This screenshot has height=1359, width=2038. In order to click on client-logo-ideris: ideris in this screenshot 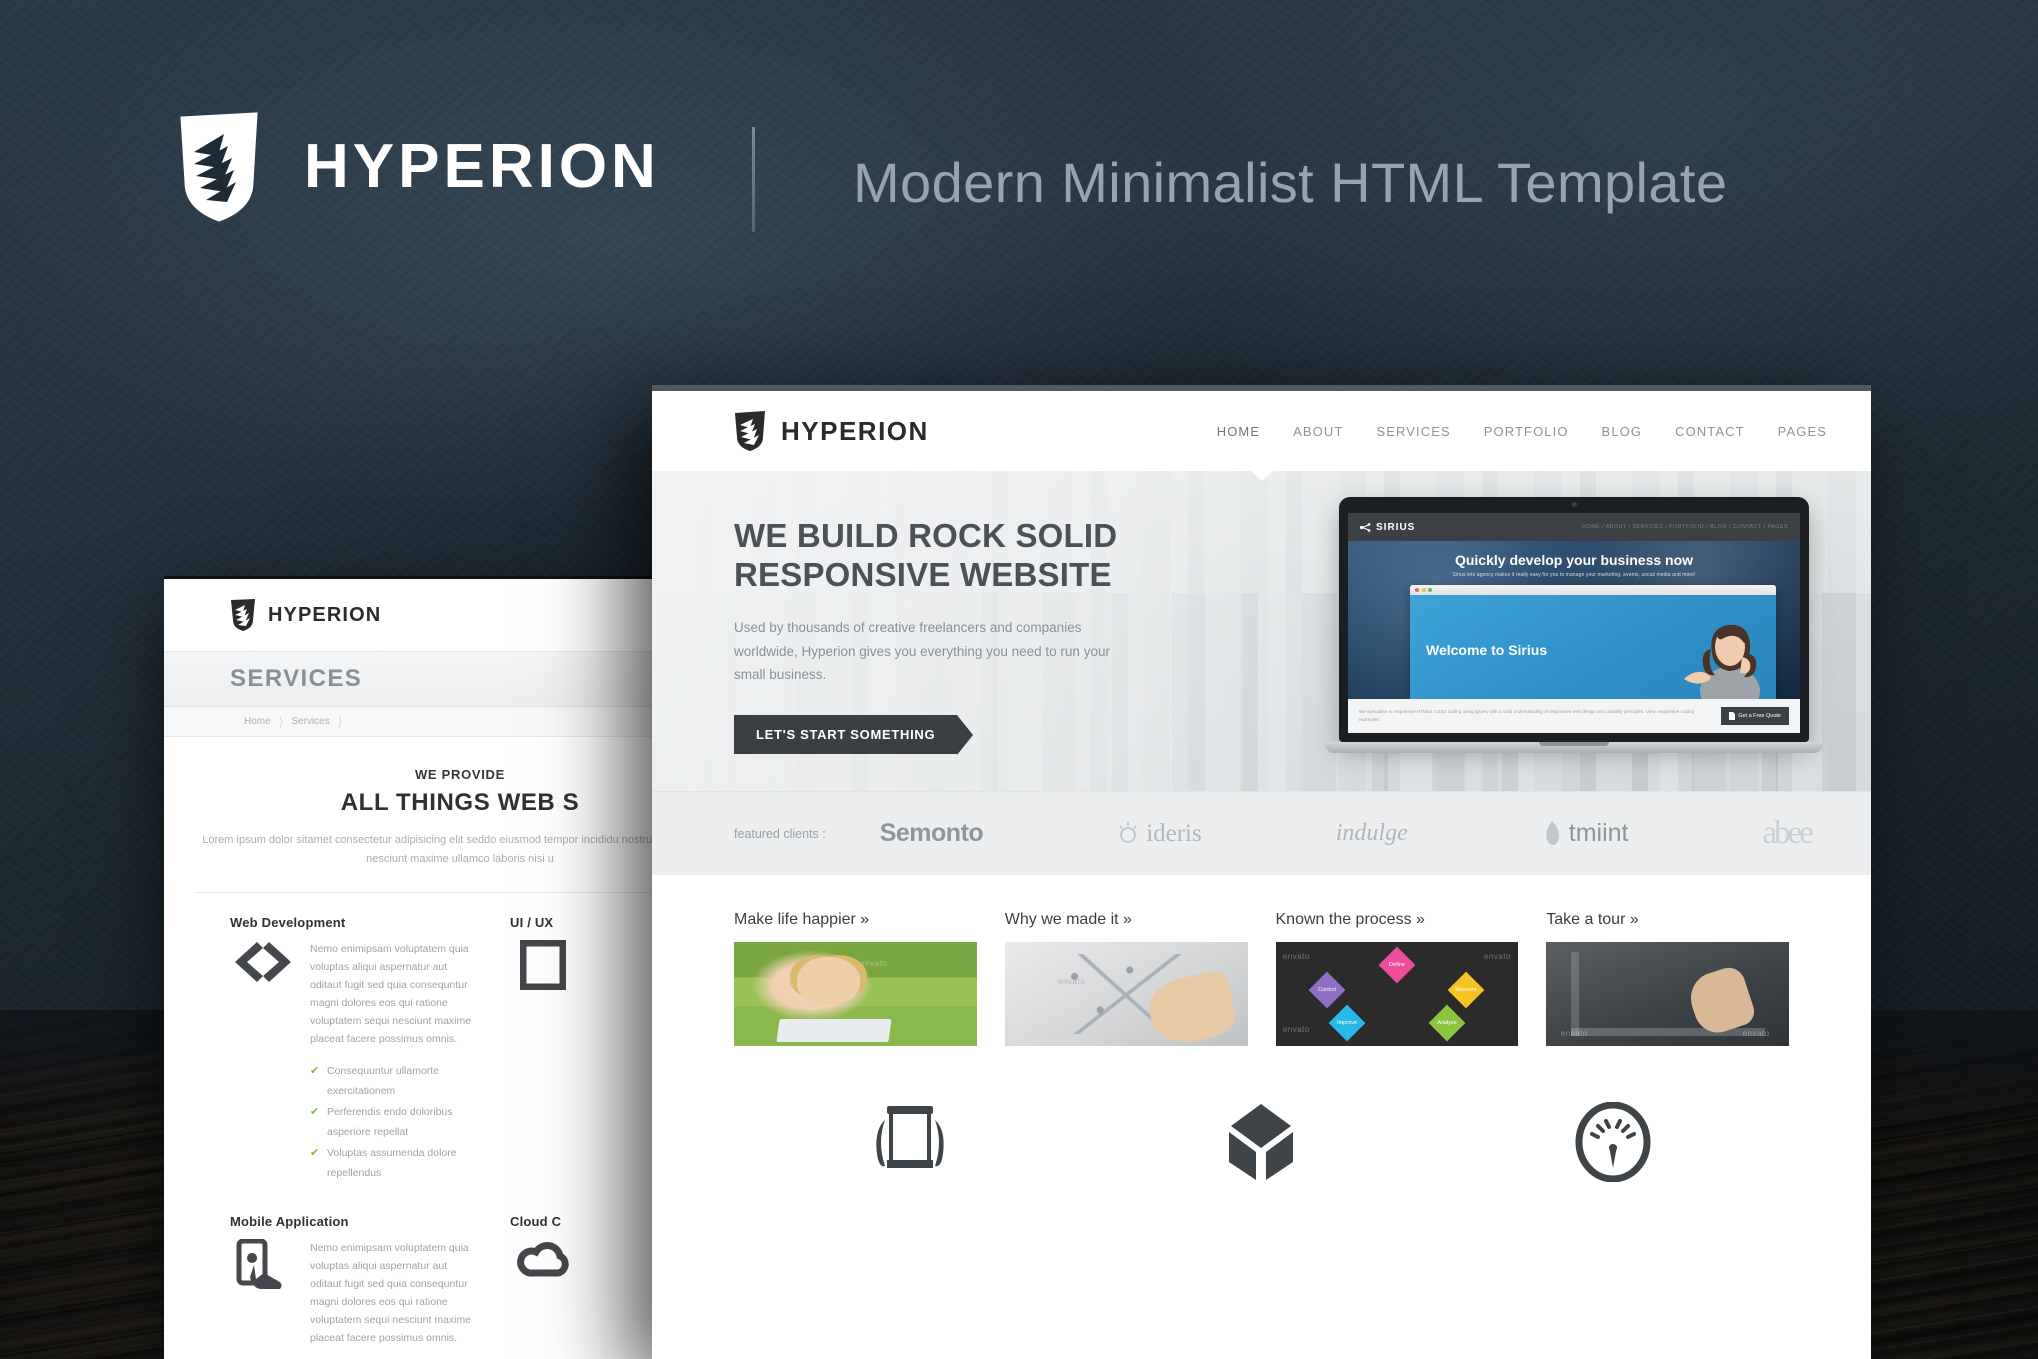, I will do `click(1159, 834)`.